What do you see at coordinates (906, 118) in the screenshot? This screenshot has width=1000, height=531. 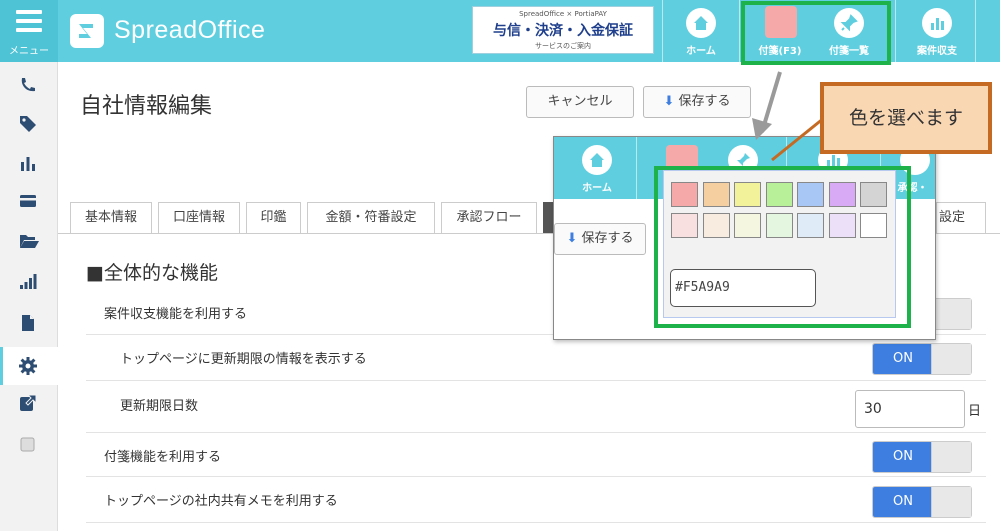 I see `annotation-callout: 色を選べます` at bounding box center [906, 118].